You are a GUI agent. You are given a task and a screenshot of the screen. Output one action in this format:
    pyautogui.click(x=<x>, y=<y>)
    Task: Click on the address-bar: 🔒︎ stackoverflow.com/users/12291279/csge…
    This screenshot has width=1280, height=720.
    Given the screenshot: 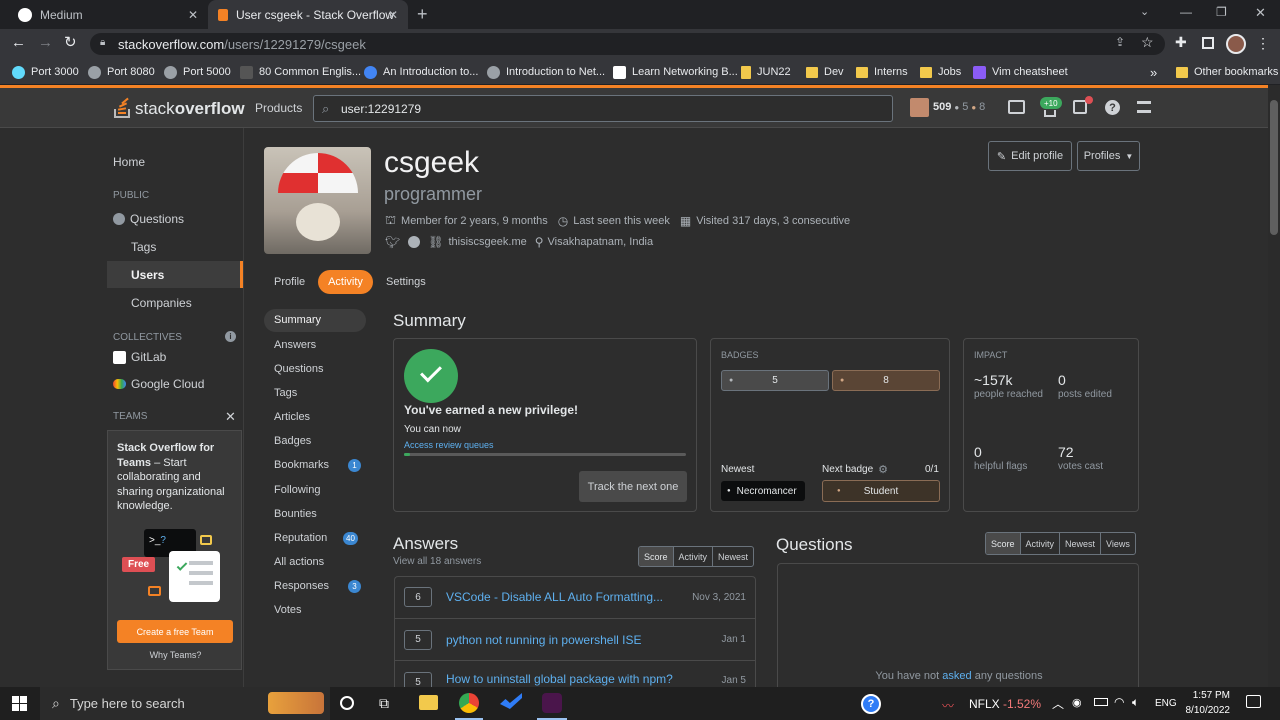 What is the action you would take?
    pyautogui.click(x=627, y=44)
    